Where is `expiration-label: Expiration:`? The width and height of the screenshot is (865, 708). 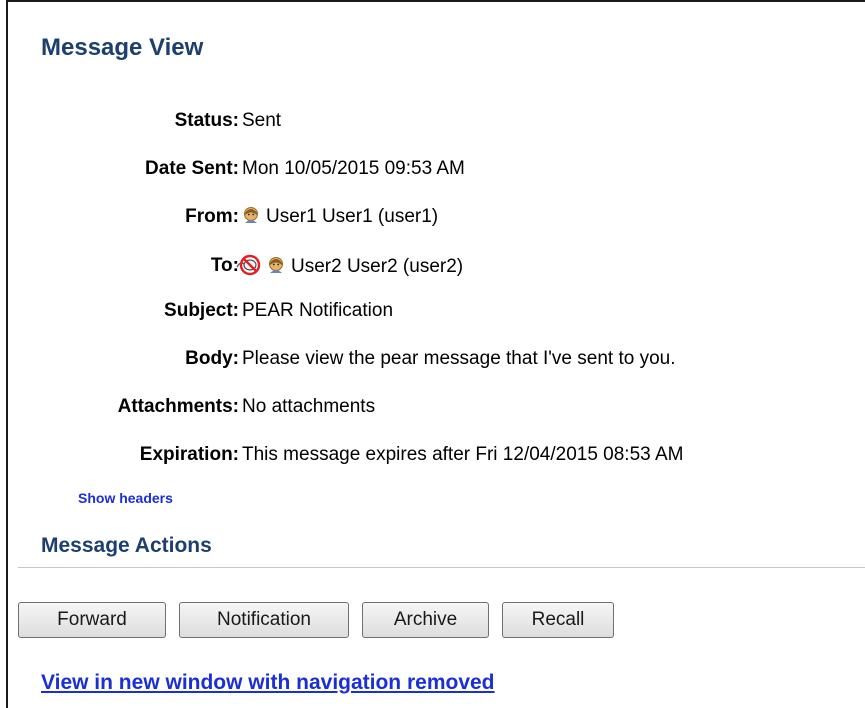
expiration-label: Expiration: is located at coordinates (189, 454).